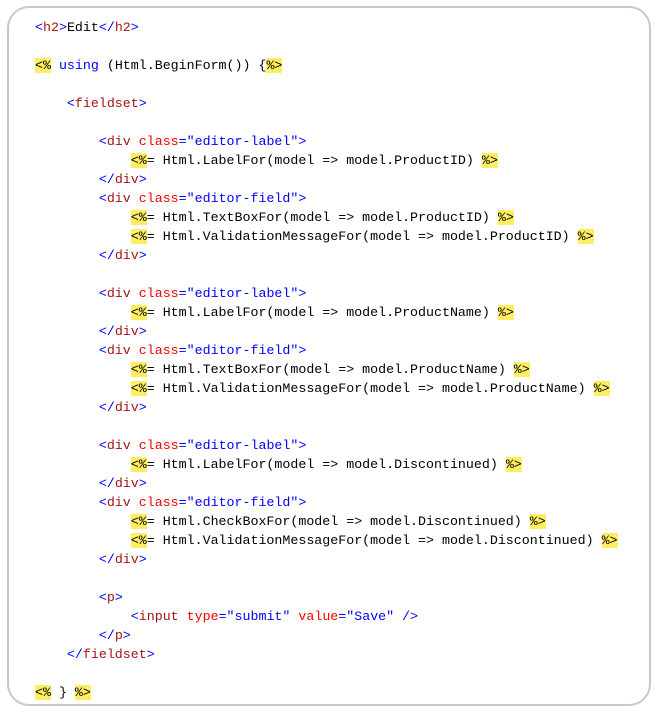  Describe the element at coordinates (78, 65) in the screenshot. I see `keyword: using` at that location.